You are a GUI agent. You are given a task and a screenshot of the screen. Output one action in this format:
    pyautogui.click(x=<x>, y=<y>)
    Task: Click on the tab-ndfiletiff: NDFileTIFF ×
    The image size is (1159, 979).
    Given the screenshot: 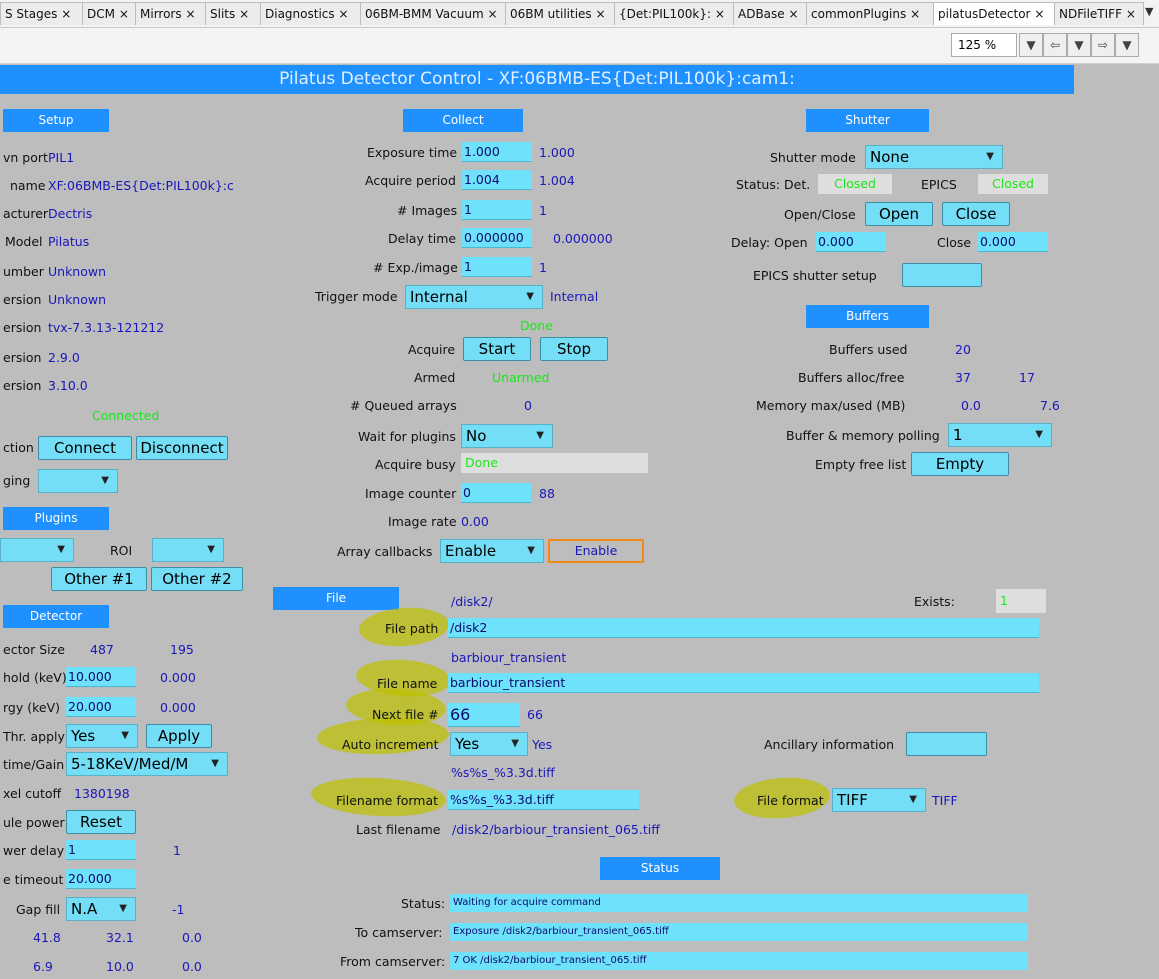 What is the action you would take?
    pyautogui.click(x=1099, y=13)
    